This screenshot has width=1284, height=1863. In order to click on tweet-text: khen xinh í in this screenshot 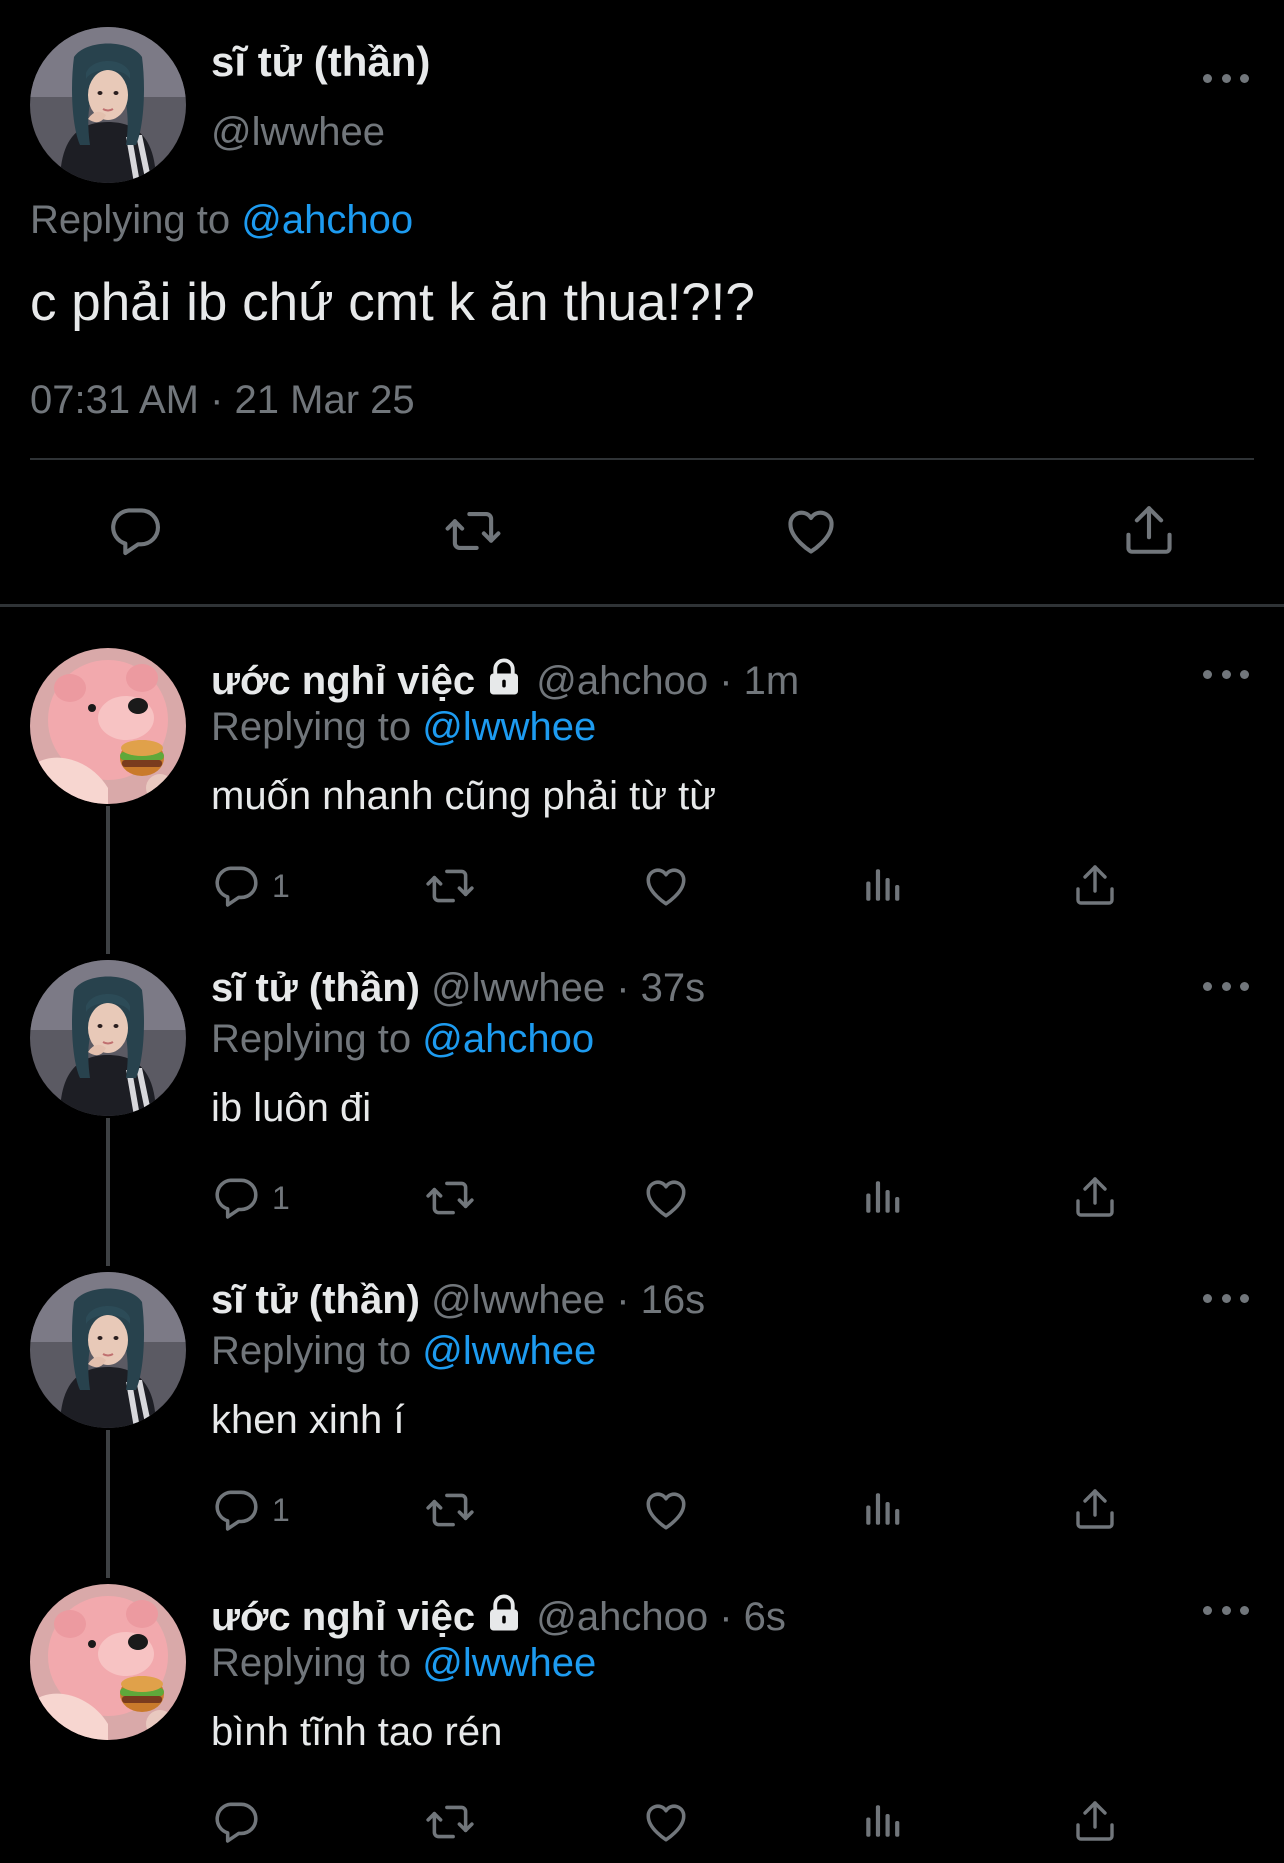, I will do `click(308, 1420)`.